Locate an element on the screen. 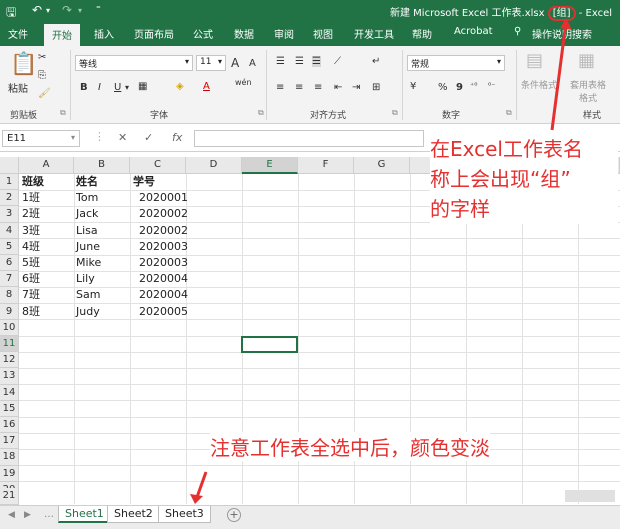 The image size is (620, 529). scroll-right-icon: ▶ is located at coordinates (27, 515).